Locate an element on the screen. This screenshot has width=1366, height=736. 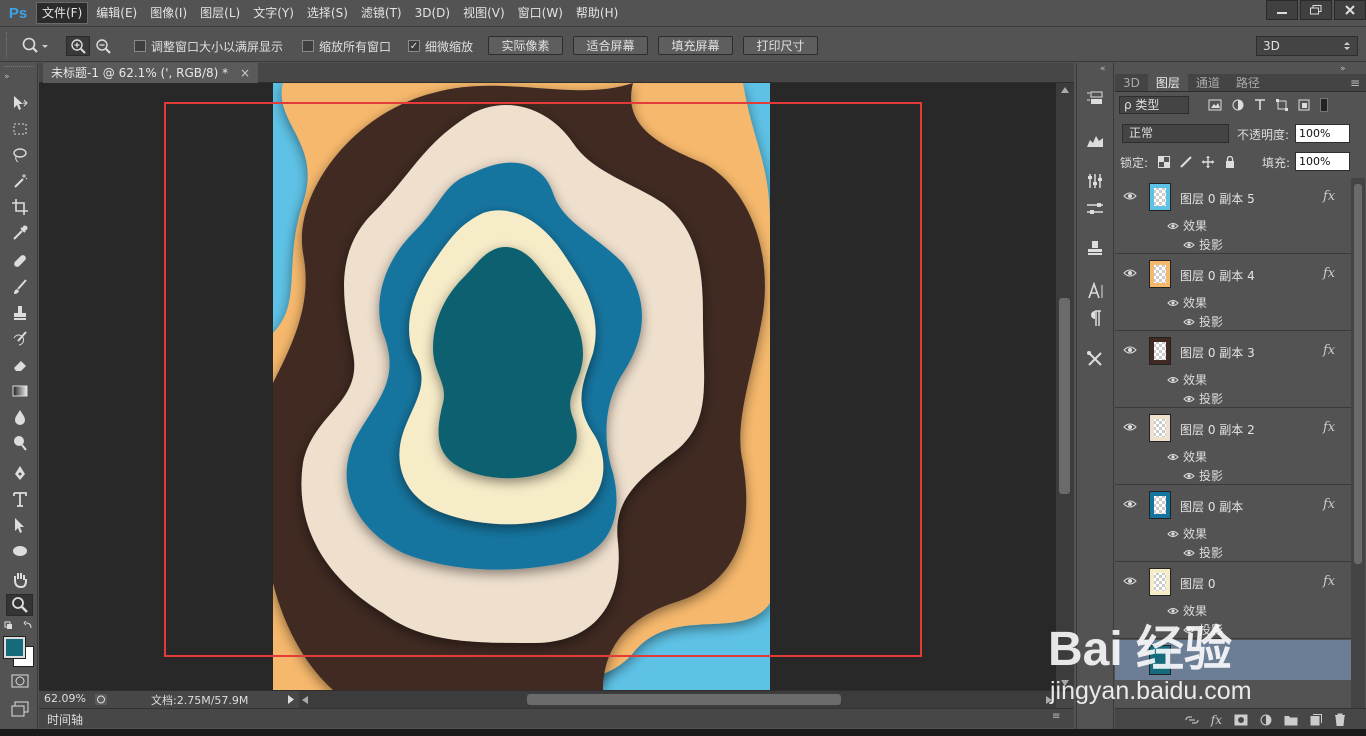
scroll-left-icon is located at coordinates (305, 700).